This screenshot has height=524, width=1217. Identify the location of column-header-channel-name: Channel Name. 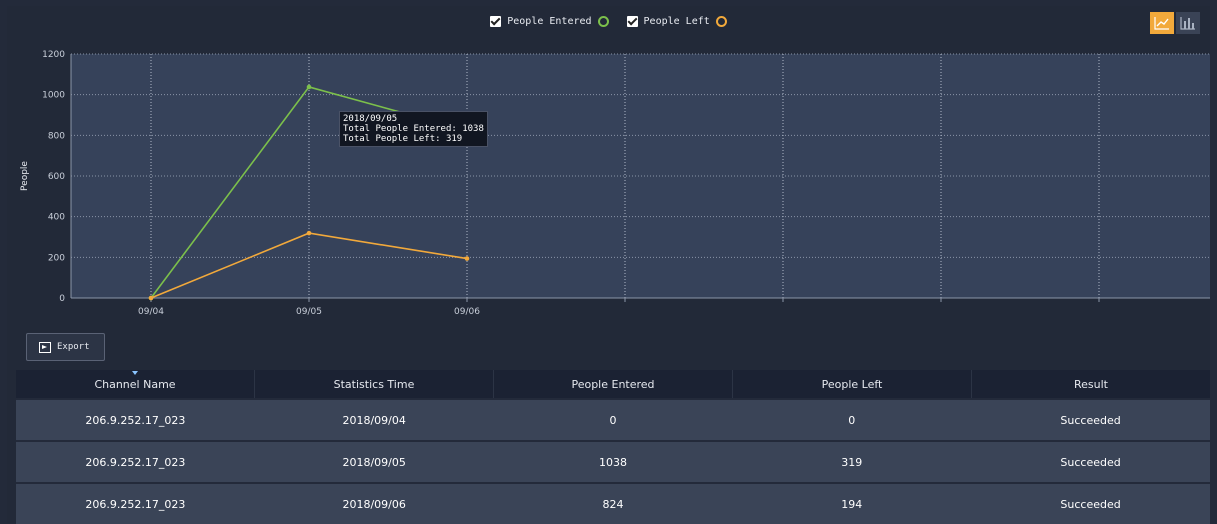
(135, 384).